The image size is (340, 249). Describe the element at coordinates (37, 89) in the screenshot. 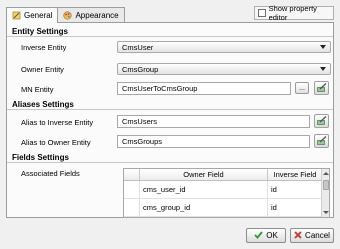

I see `mn-entity-label: MN Entity` at that location.